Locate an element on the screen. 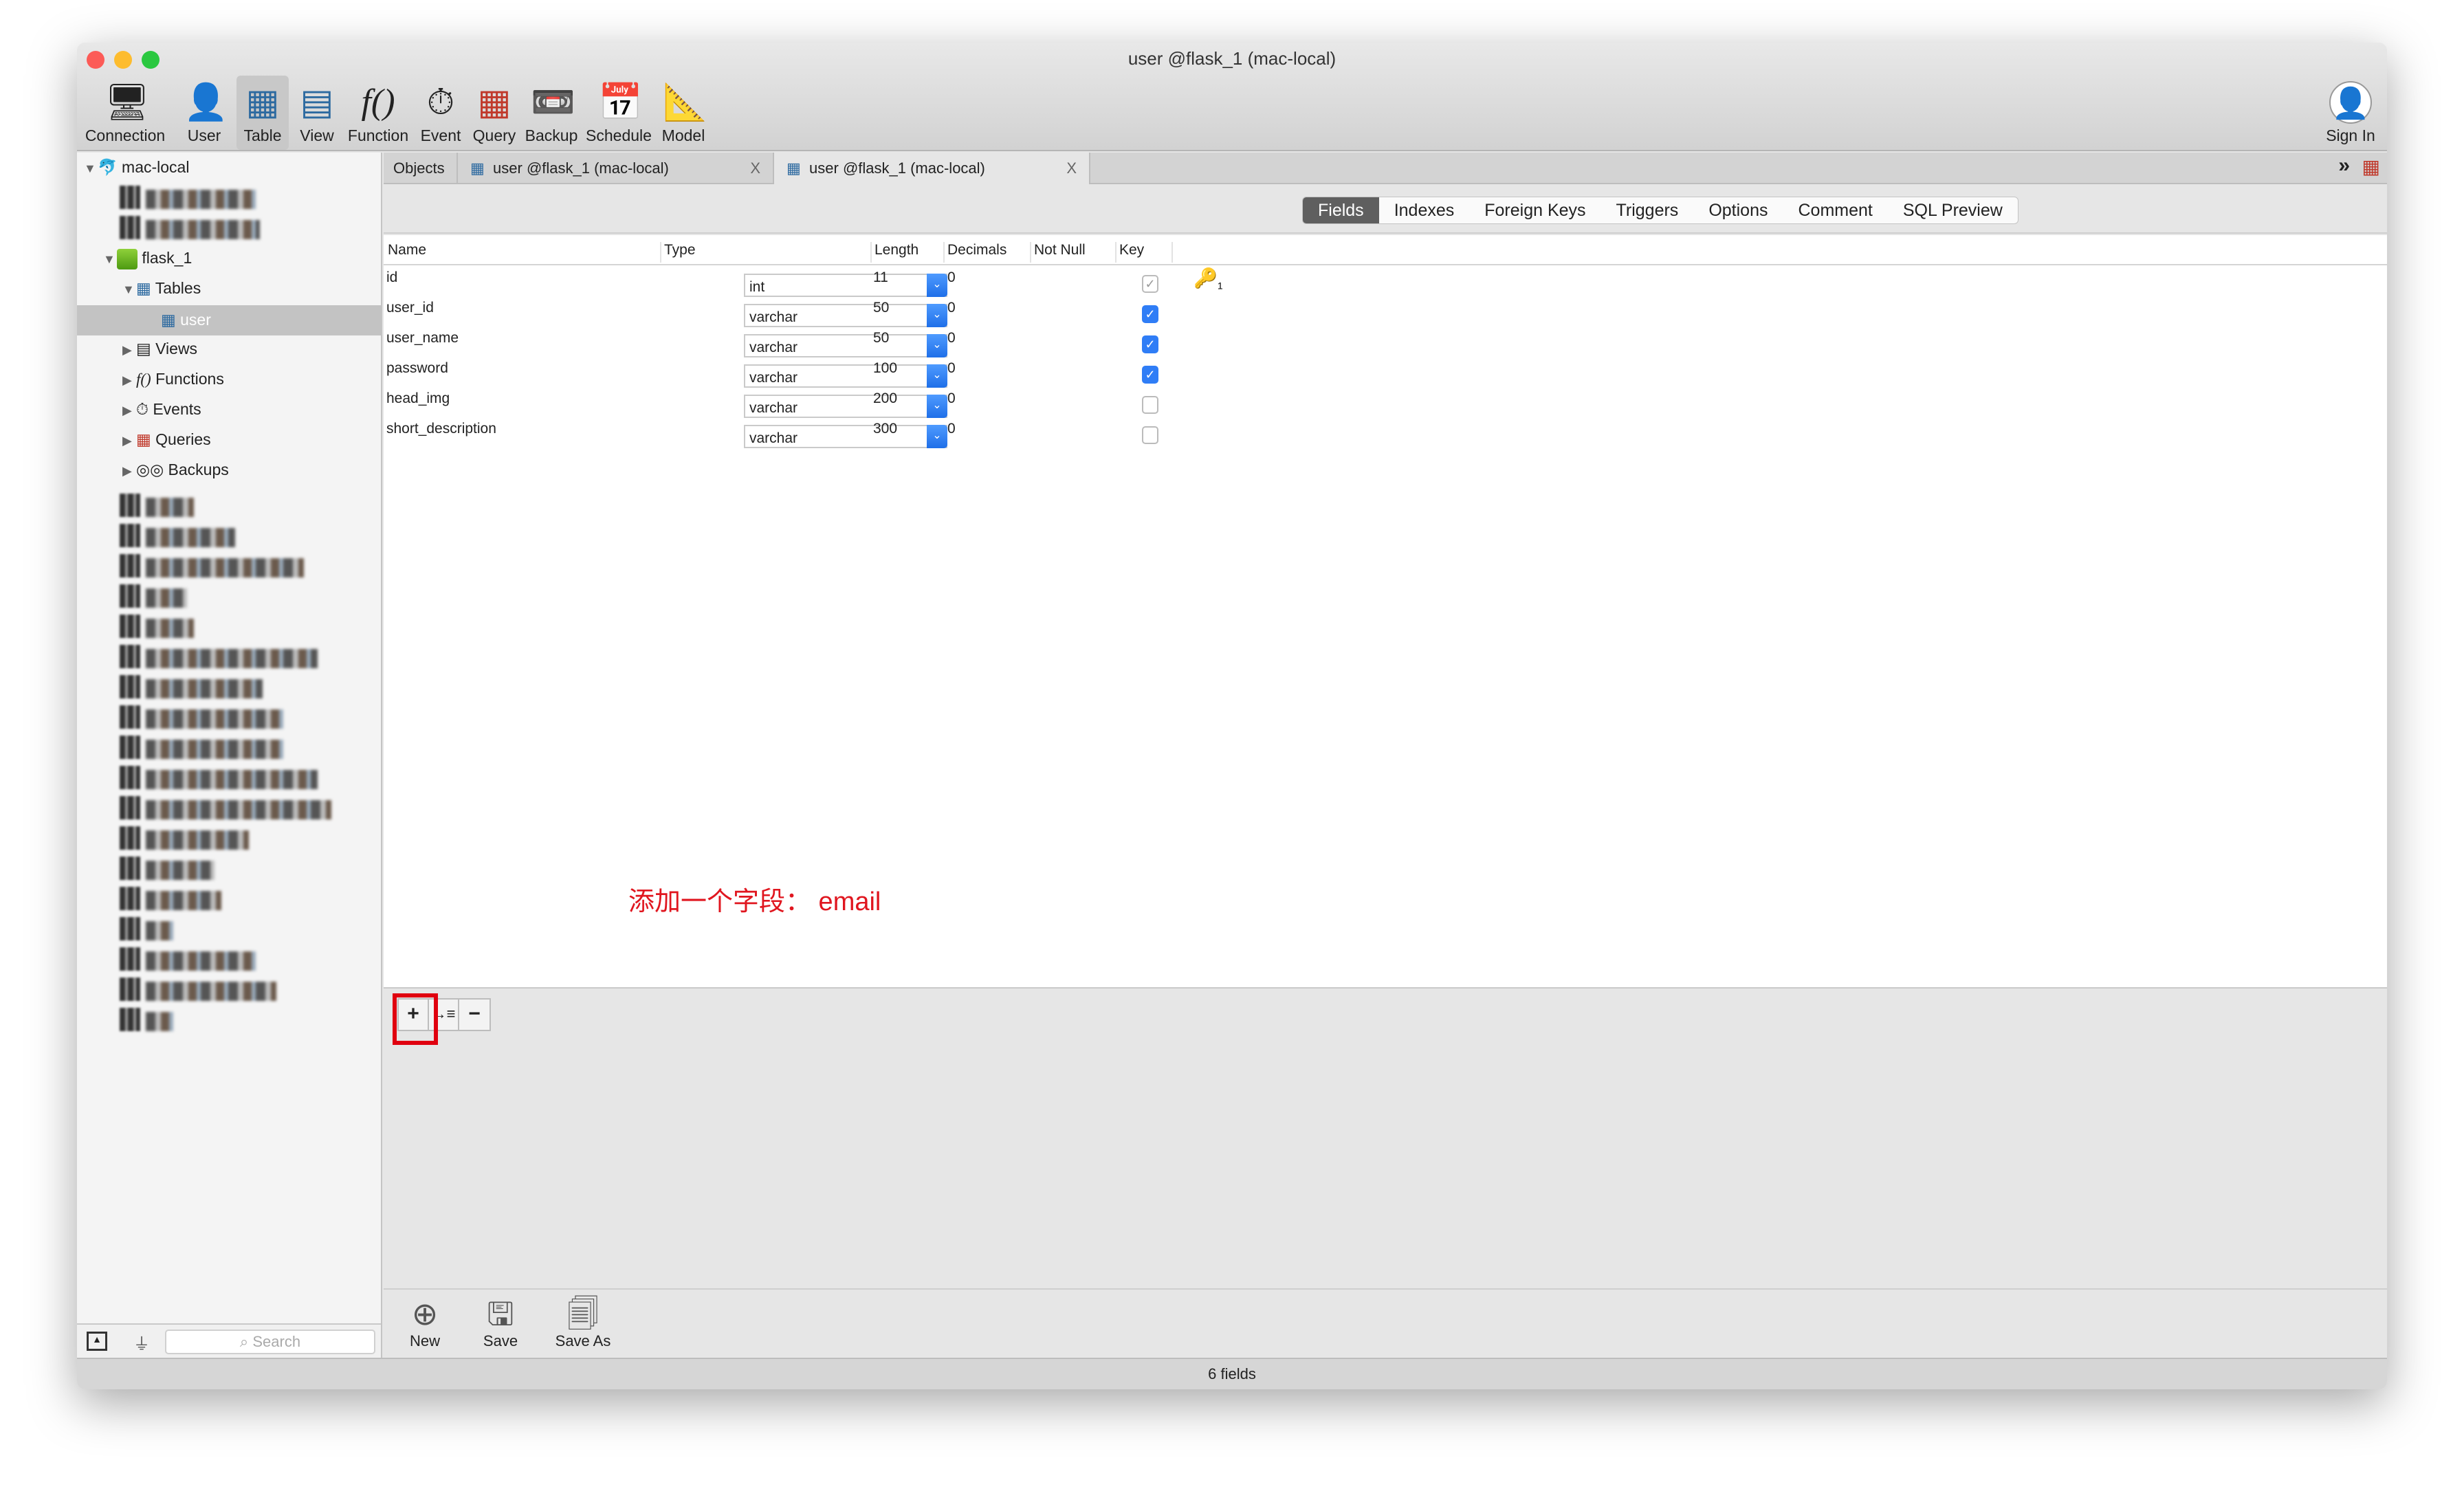  column-header-decimals: Decimals is located at coordinates (974, 252).